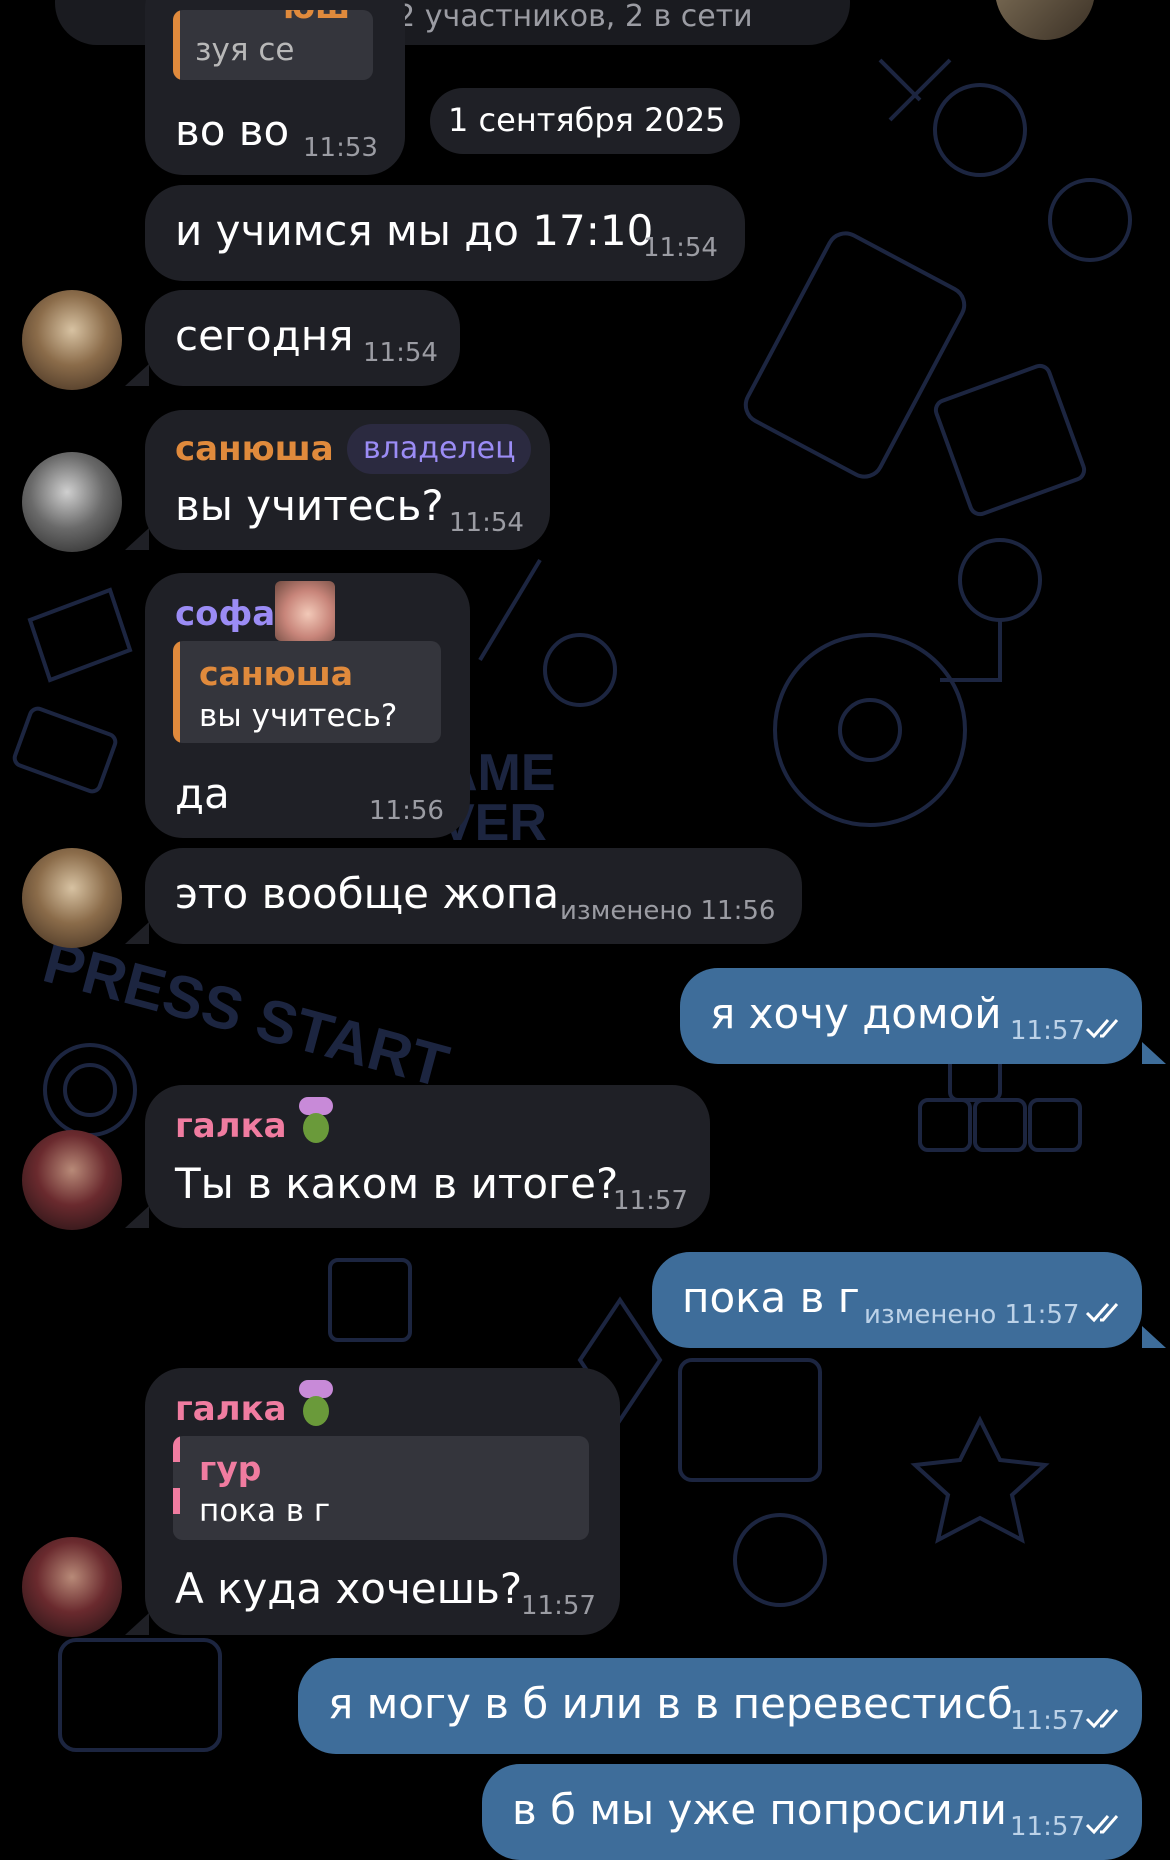 Image resolution: width=1170 pixels, height=1860 pixels. Describe the element at coordinates (264, 335) in the screenshot. I see `message-text: сегодня` at that location.